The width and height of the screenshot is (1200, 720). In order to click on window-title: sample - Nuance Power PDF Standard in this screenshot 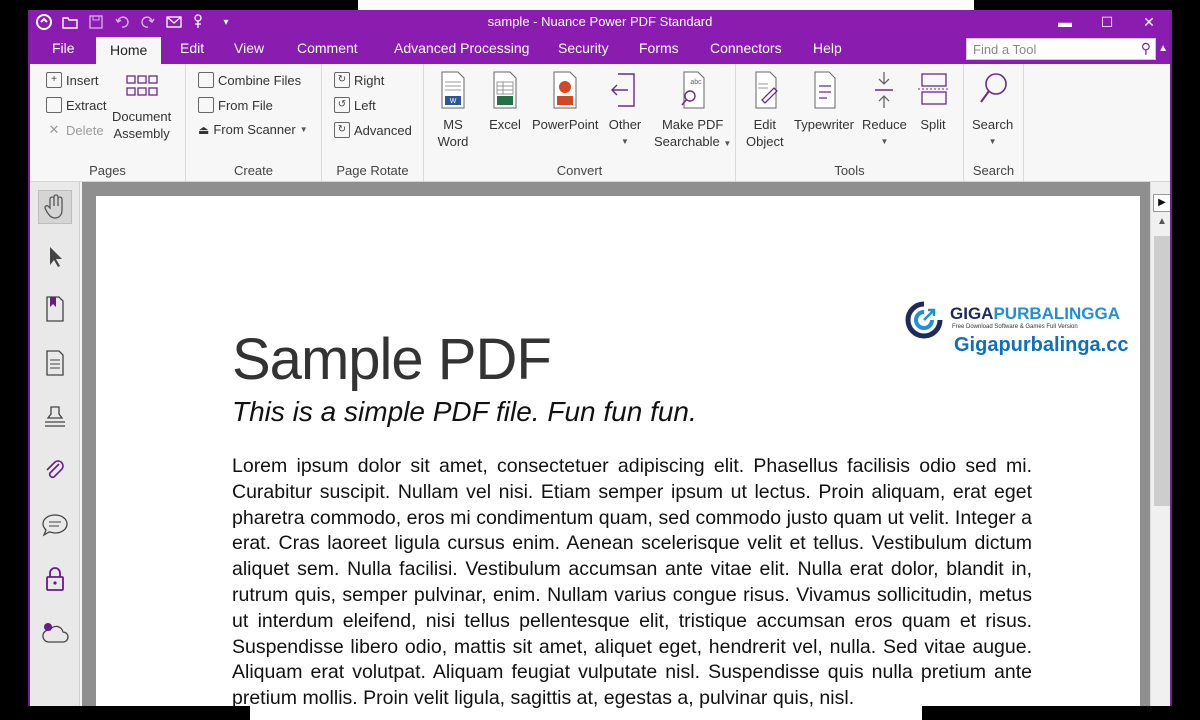, I will do `click(600, 21)`.